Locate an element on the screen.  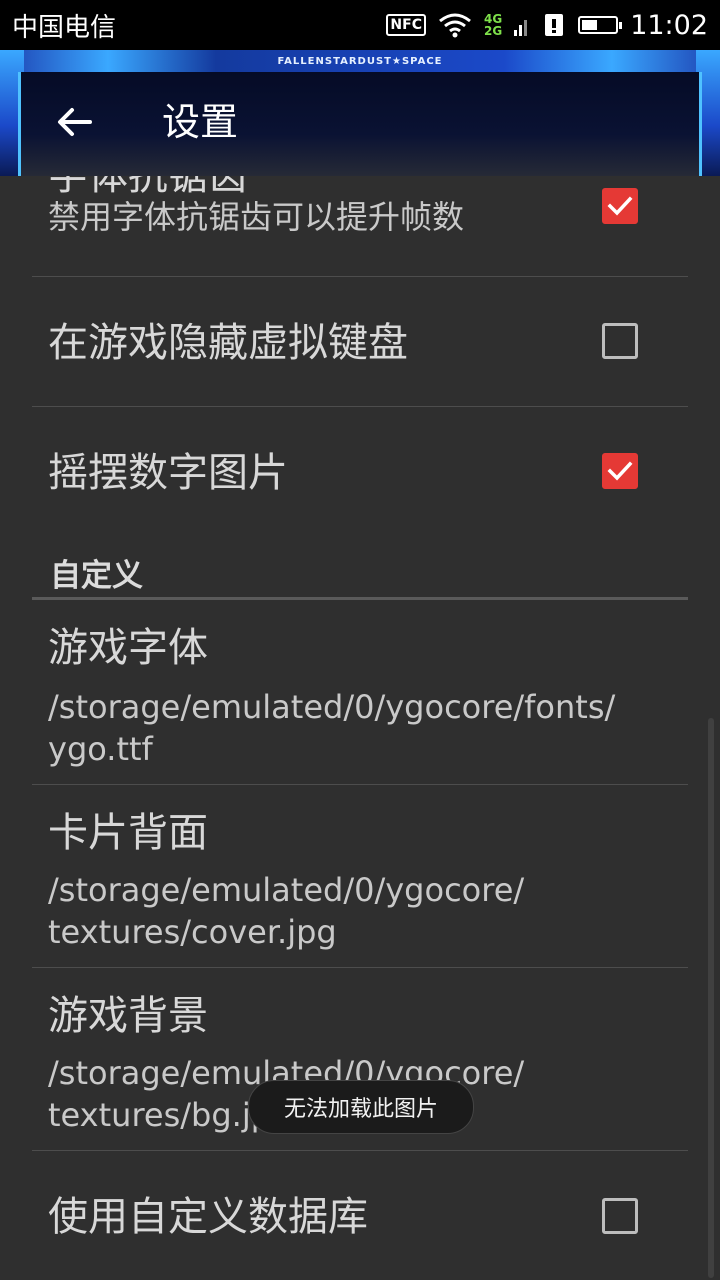
setting-card-back-path-line2: textures/cover.jpg is located at coordinates (192, 932).